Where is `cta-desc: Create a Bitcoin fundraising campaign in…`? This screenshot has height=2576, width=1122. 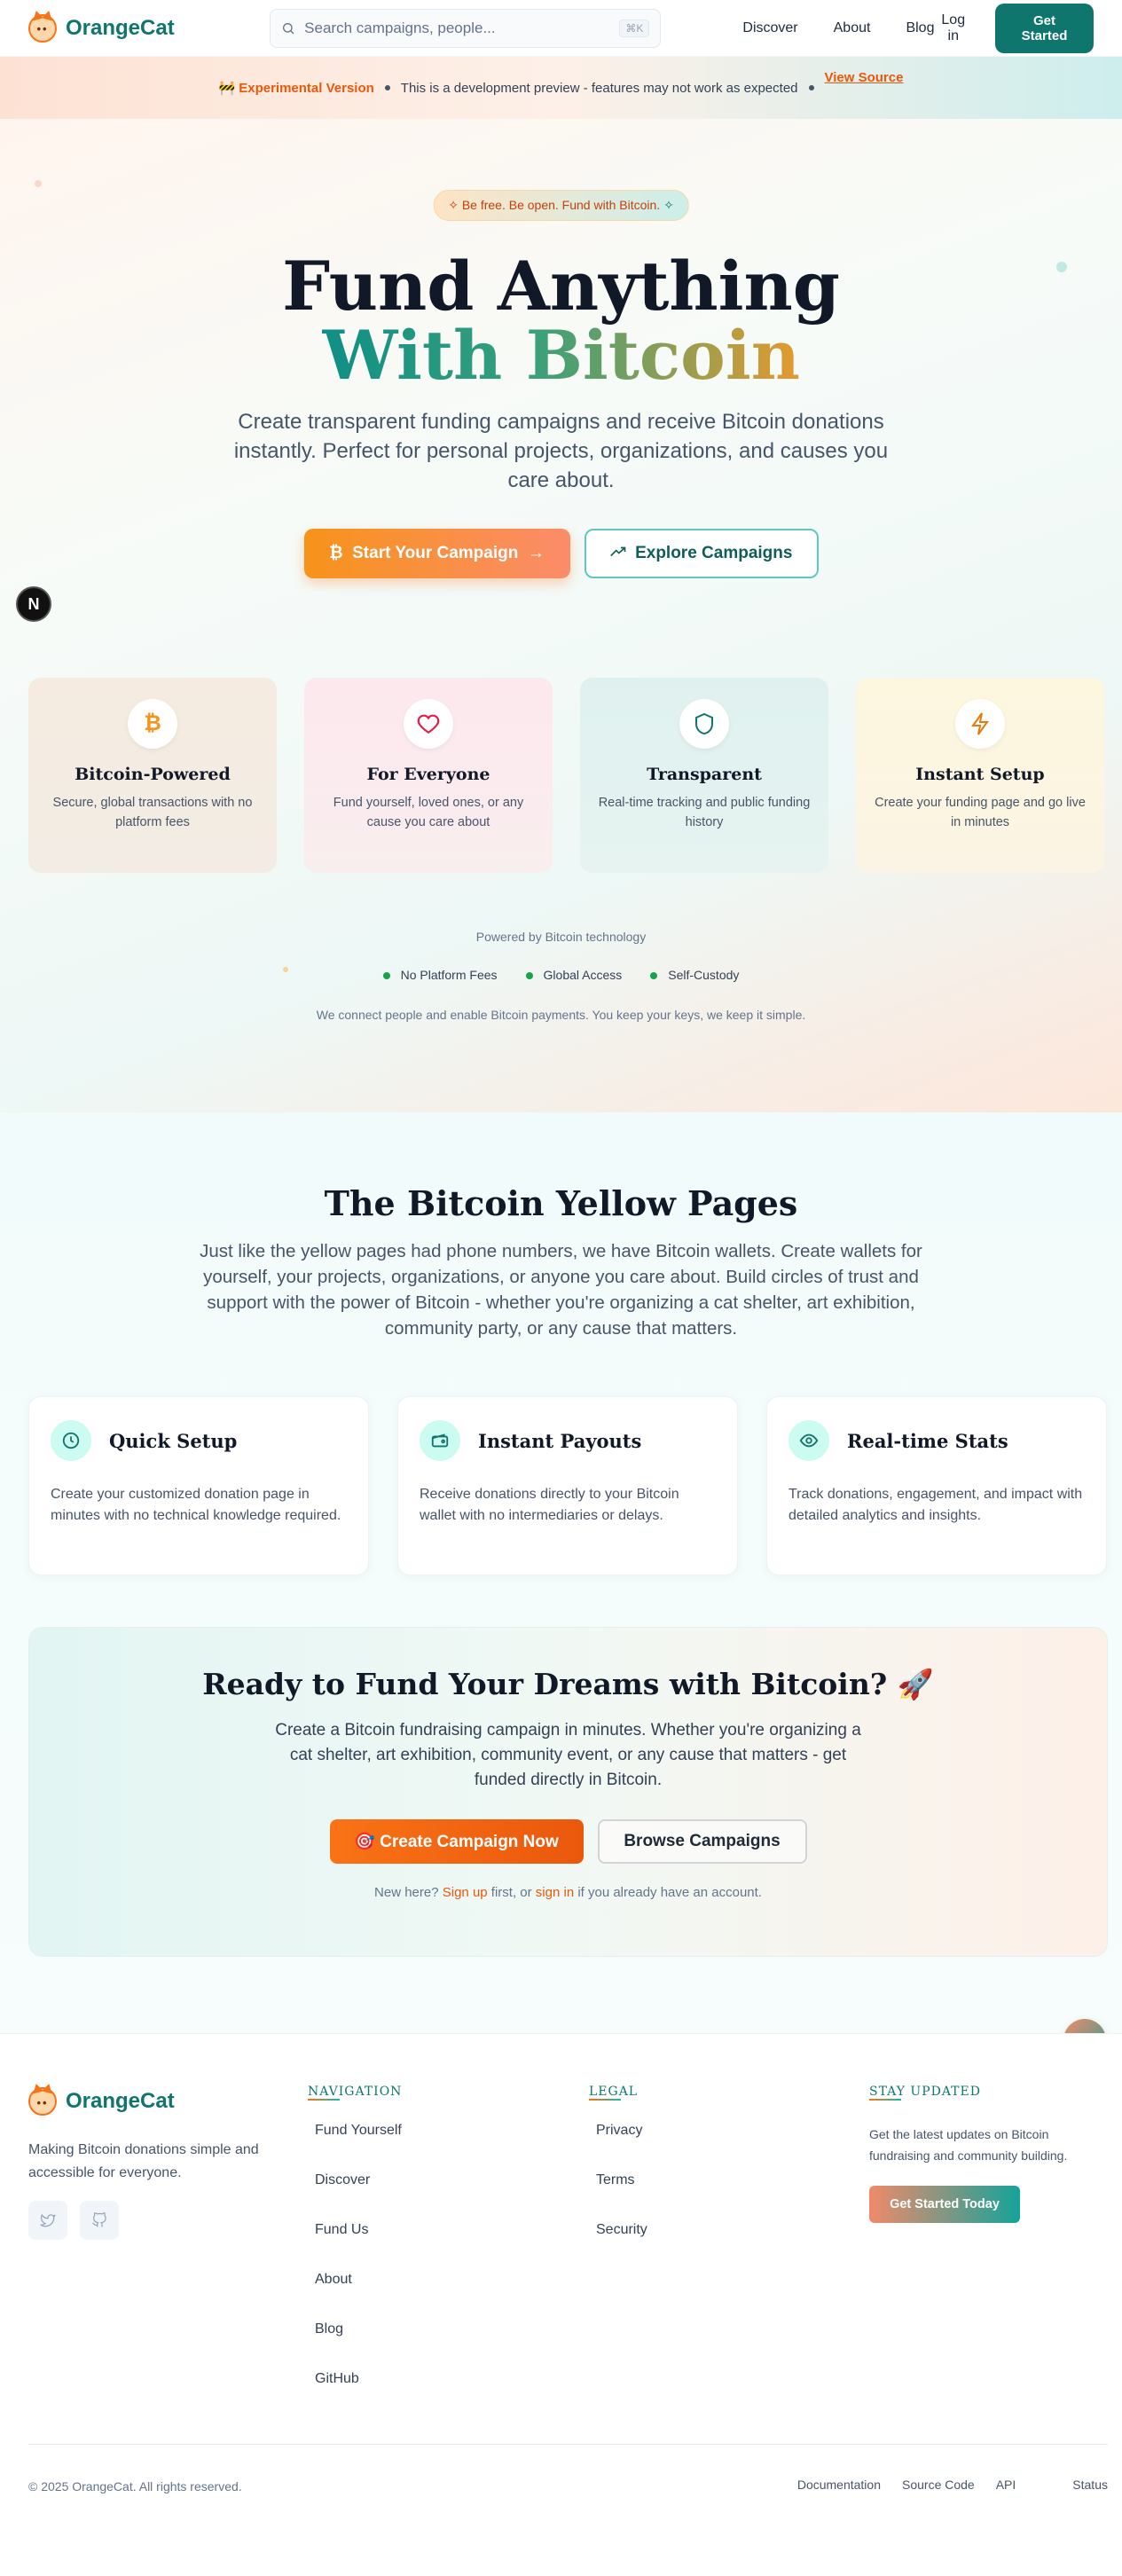 cta-desc: Create a Bitcoin fundraising campaign in… is located at coordinates (568, 1755).